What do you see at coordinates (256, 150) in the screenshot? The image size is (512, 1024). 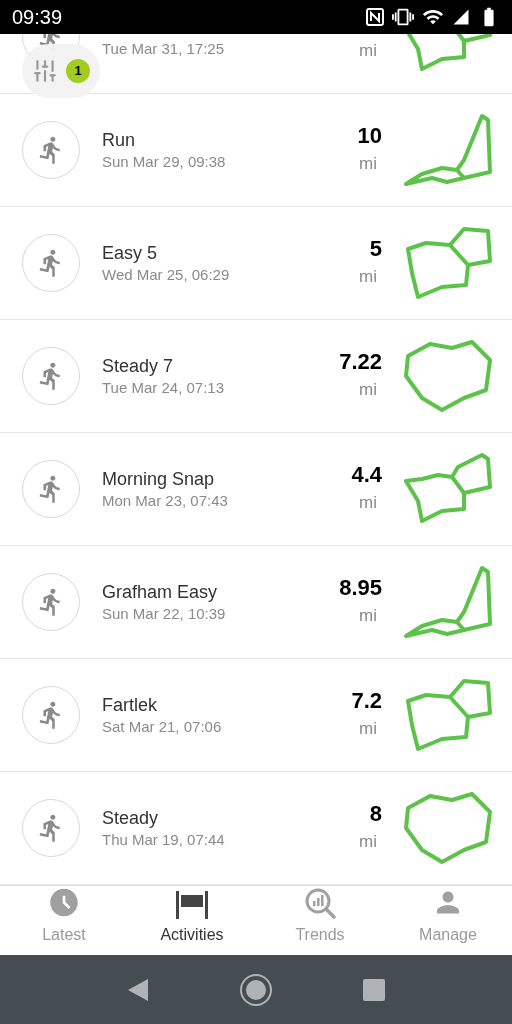 I see `activity-row: Run Sun Mar 29, 09:38 10 mi` at bounding box center [256, 150].